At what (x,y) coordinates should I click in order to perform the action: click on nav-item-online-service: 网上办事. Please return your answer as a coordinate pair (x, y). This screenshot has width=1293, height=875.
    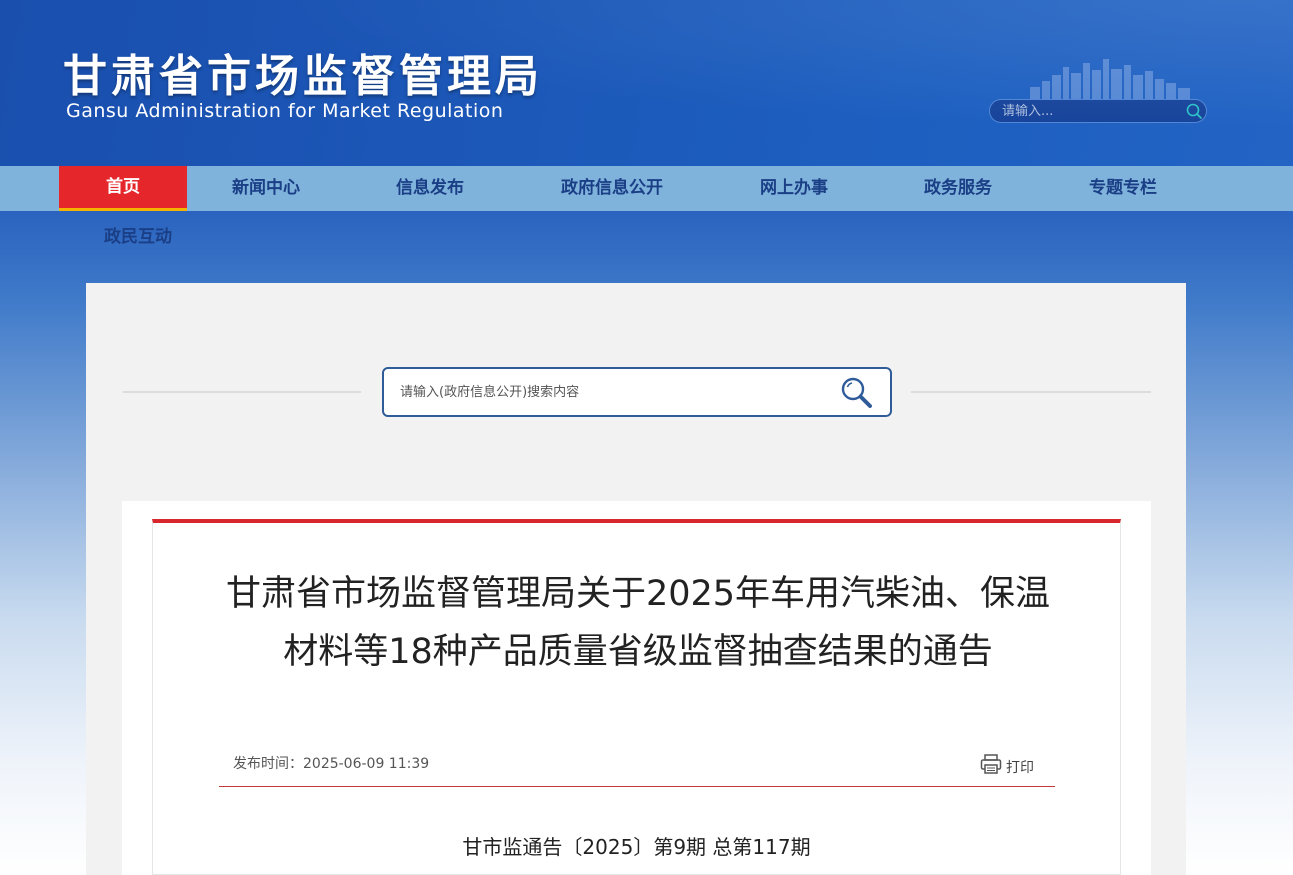
    Looking at the image, I should click on (794, 188).